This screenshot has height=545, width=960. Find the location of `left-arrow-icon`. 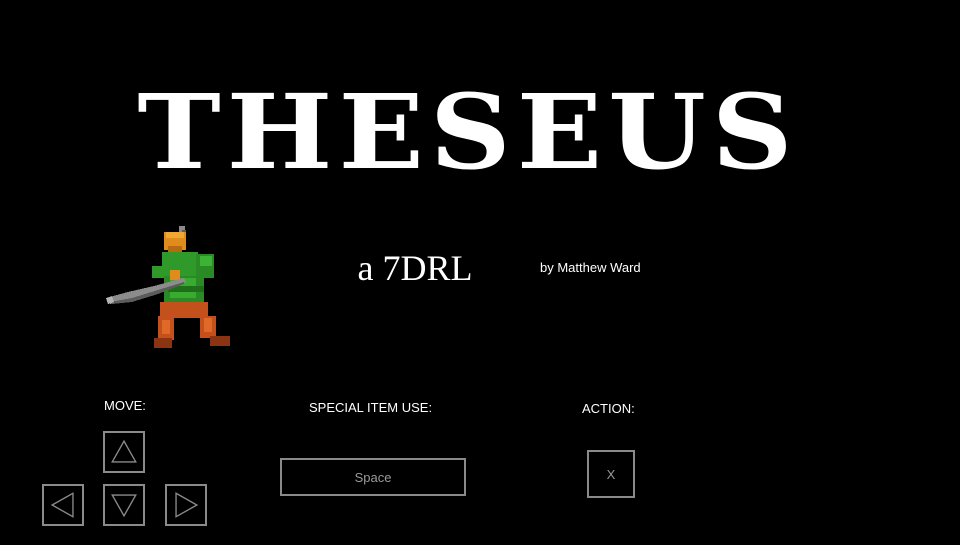

left-arrow-icon is located at coordinates (62, 505).